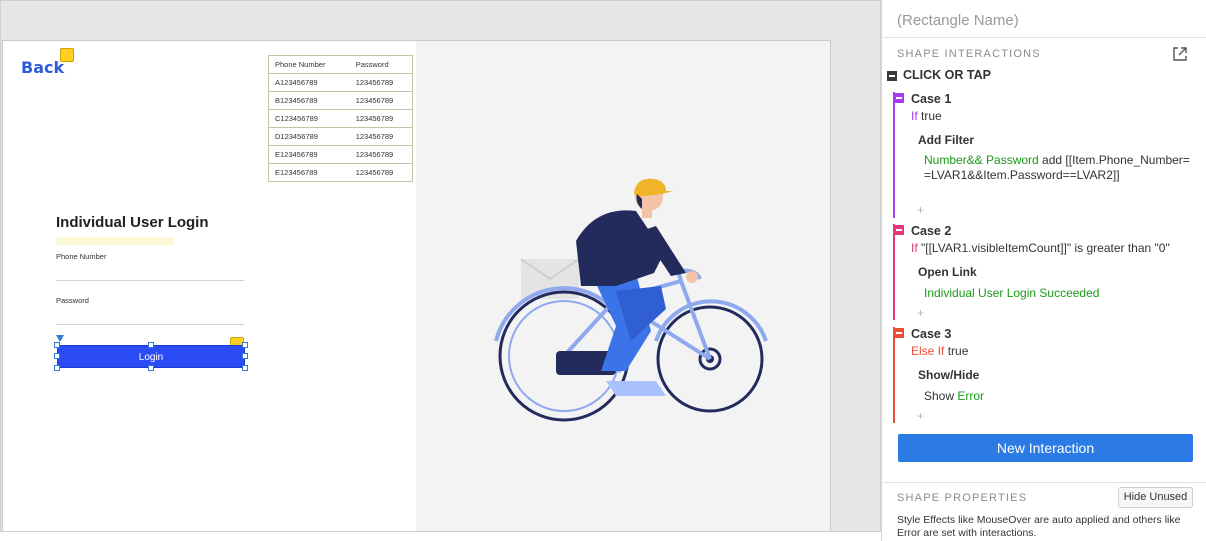  What do you see at coordinates (309, 64) in the screenshot?
I see `column-header-phone: Phone Number` at bounding box center [309, 64].